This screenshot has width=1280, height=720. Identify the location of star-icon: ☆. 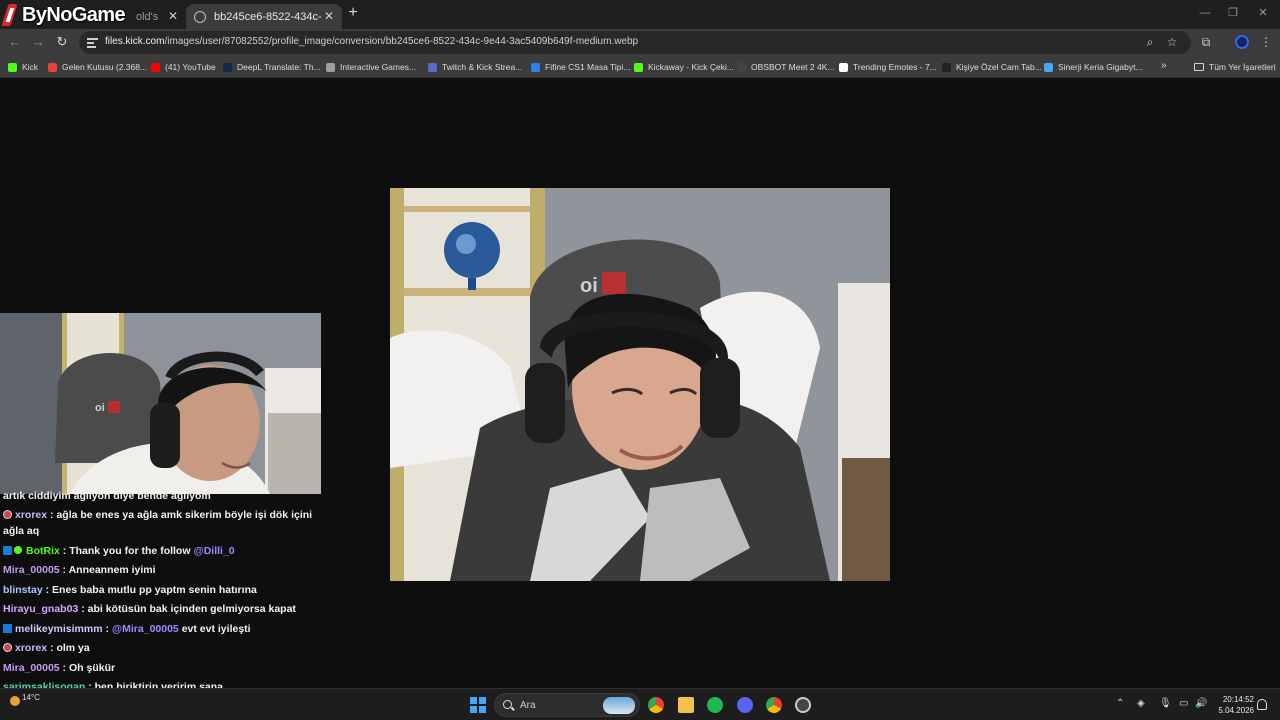
(1172, 42).